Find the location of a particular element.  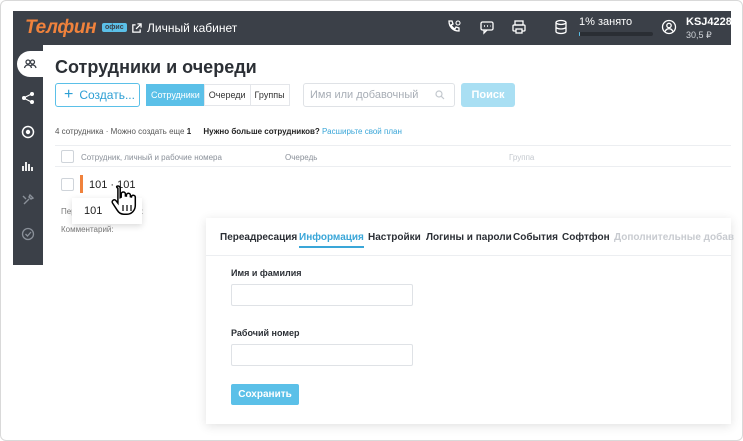

cabinet-link: Личный кабинет is located at coordinates (184, 28).